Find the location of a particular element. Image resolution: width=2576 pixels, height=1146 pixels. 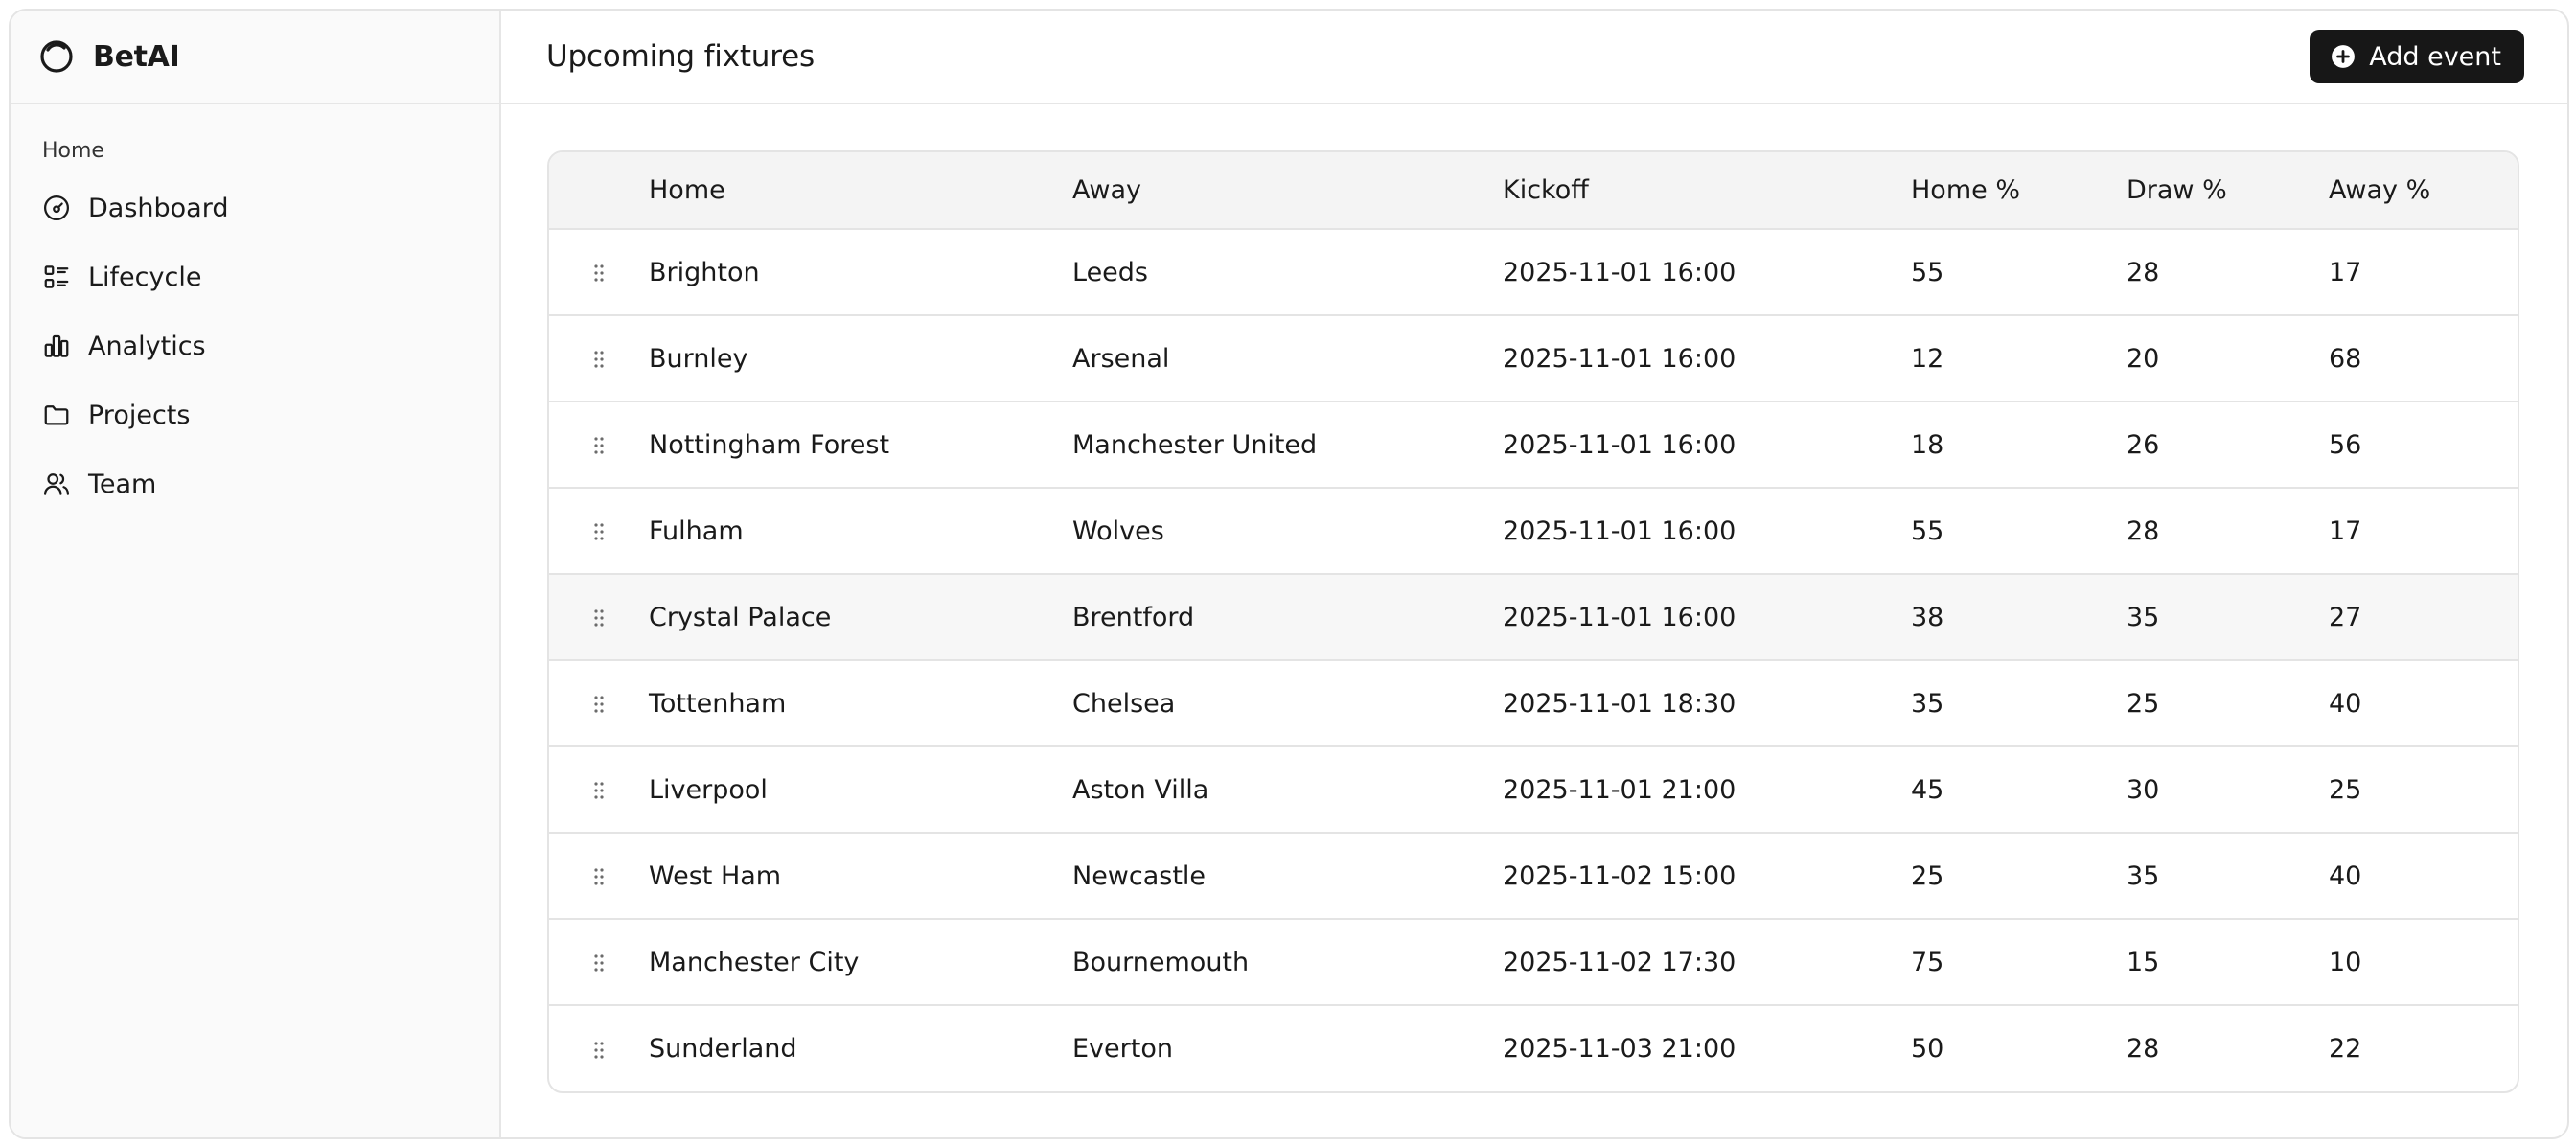

table-header-row: Home Away Kickoff Home % Draw % Away % is located at coordinates (1533, 191).